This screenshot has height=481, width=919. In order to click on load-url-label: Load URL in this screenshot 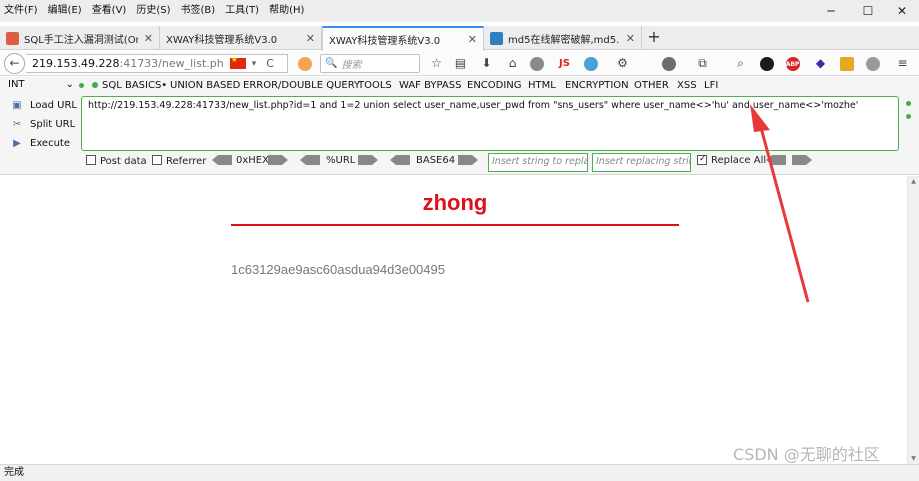, I will do `click(54, 105)`.